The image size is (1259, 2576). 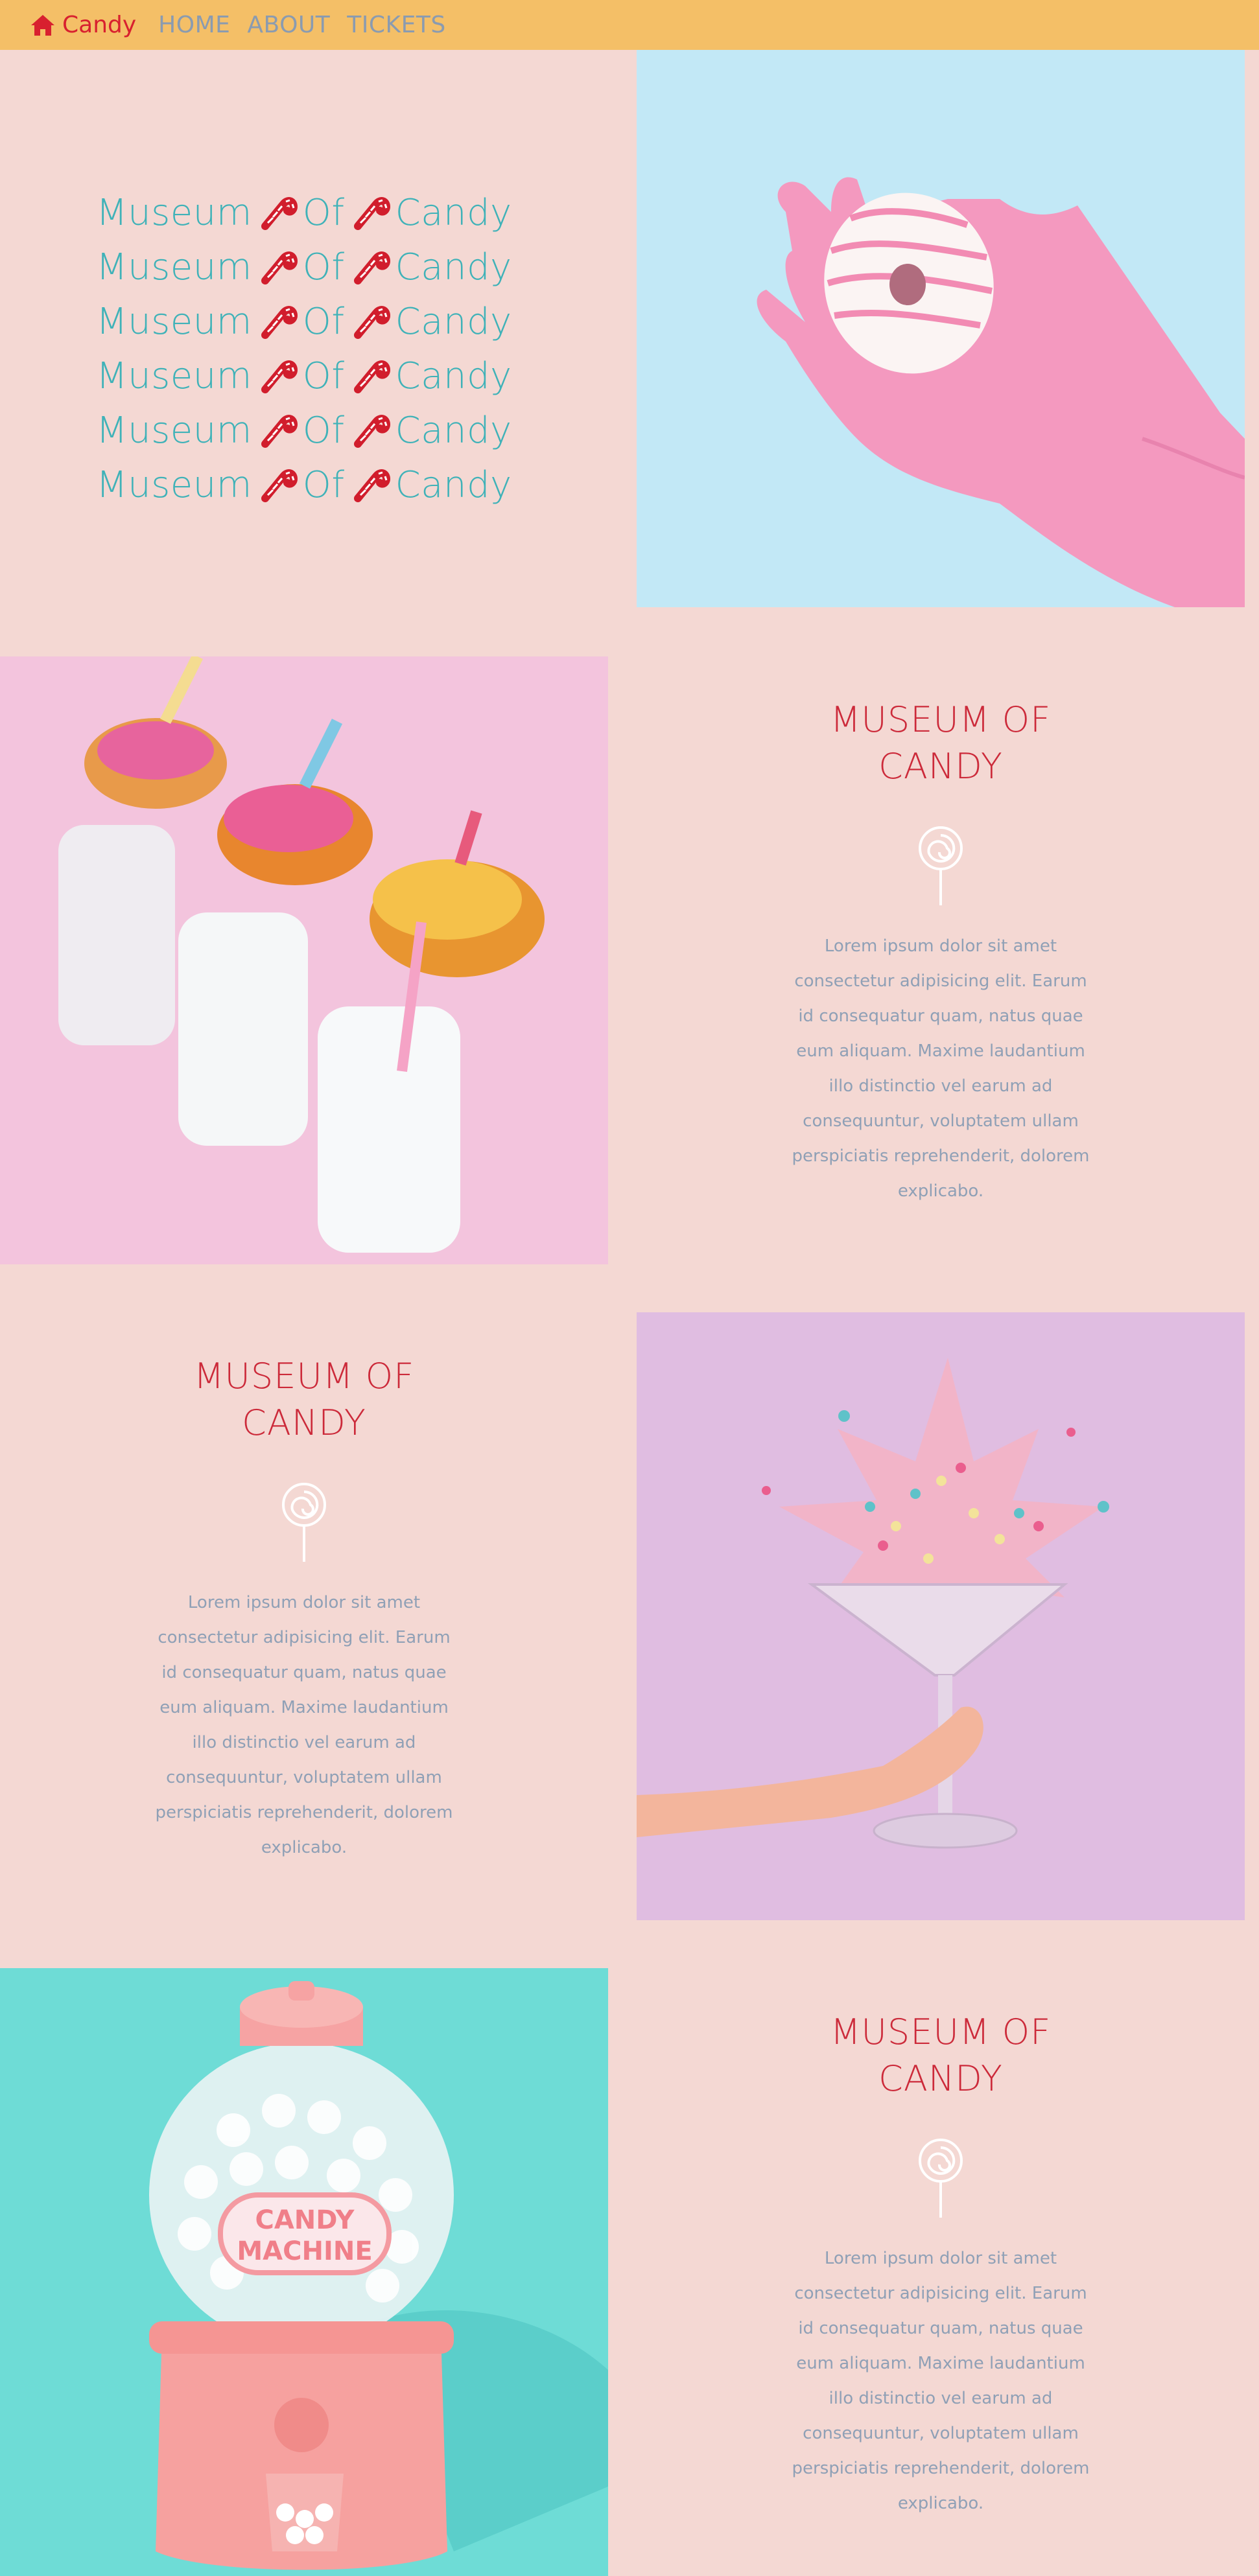 I want to click on navbar: Candy HOME ABOUT TICKETS, so click(x=629, y=25).